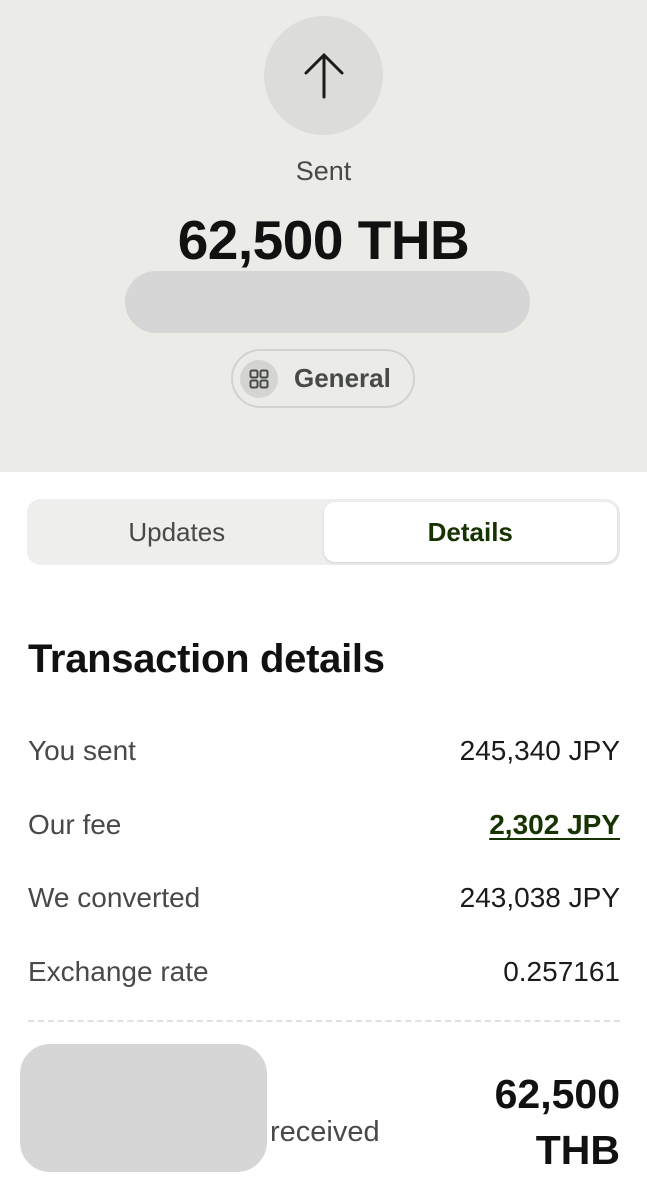 This screenshot has height=1200, width=647. Describe the element at coordinates (323, 240) in the screenshot. I see `amount-title: 62,500 THB` at that location.